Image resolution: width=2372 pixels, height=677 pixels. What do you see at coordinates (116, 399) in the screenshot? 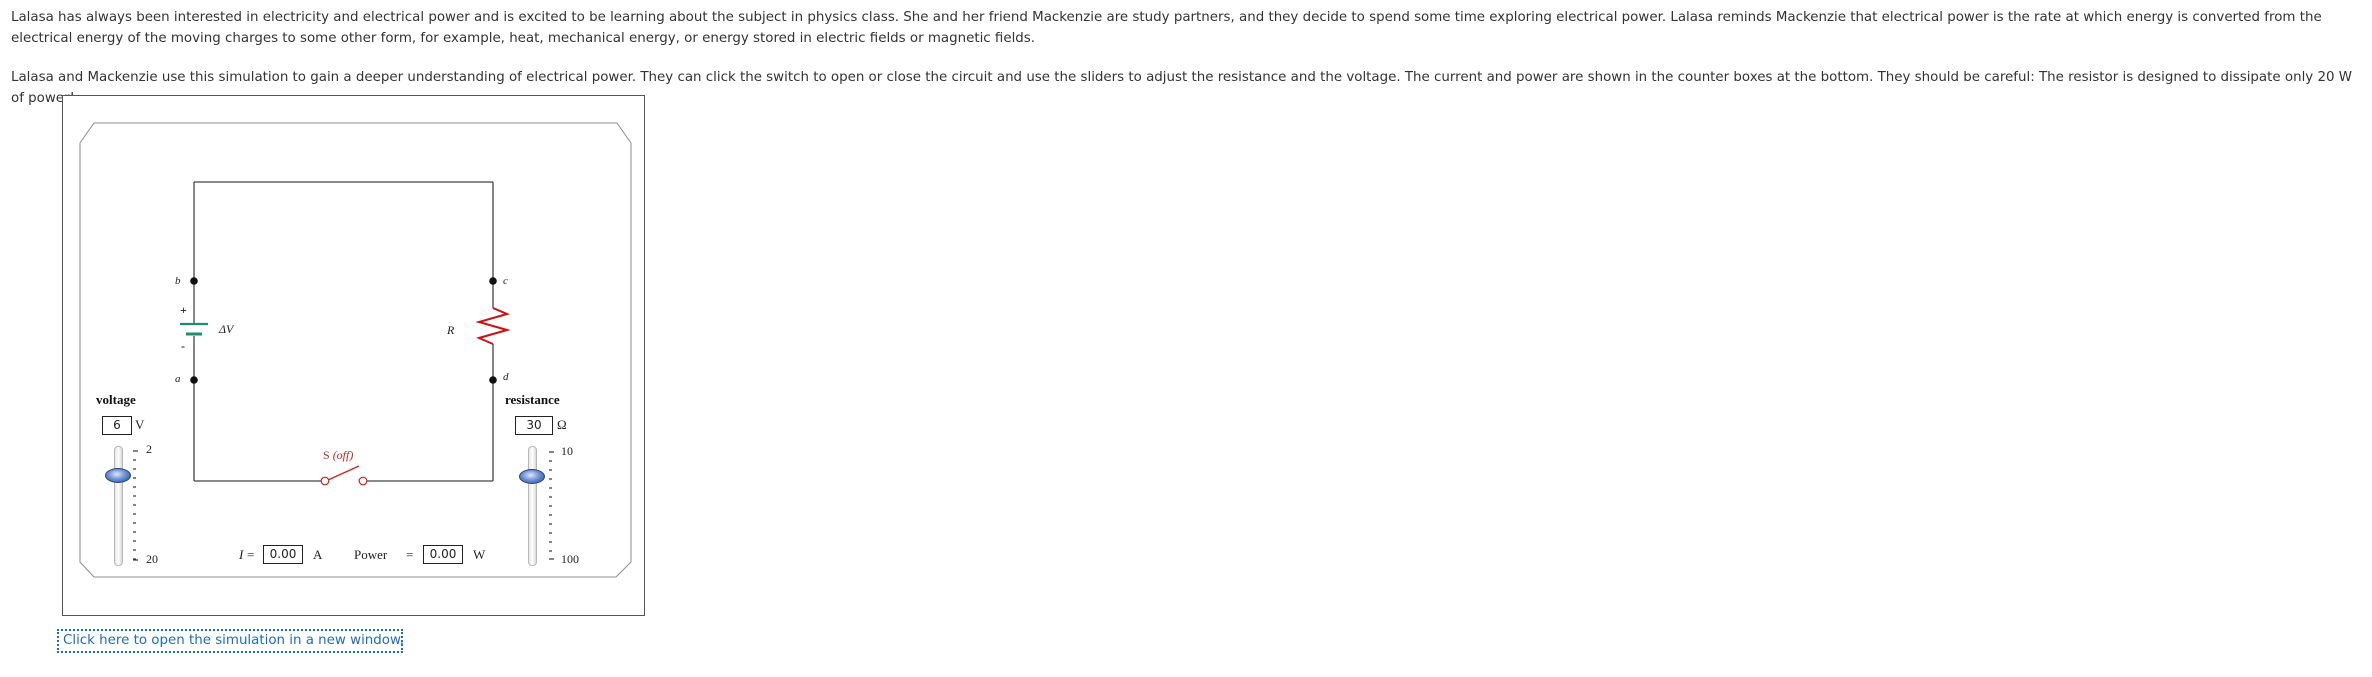
I see `voltage-label: voltage` at bounding box center [116, 399].